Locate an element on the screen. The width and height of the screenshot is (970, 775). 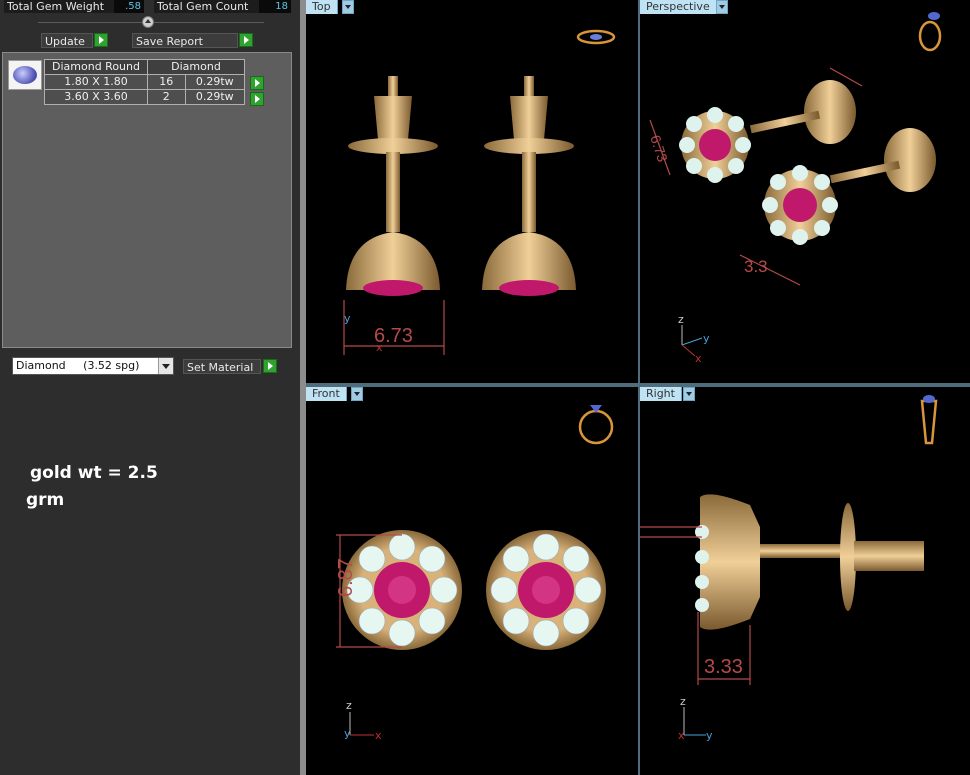
save-report-button: Save Report is located at coordinates (185, 40).